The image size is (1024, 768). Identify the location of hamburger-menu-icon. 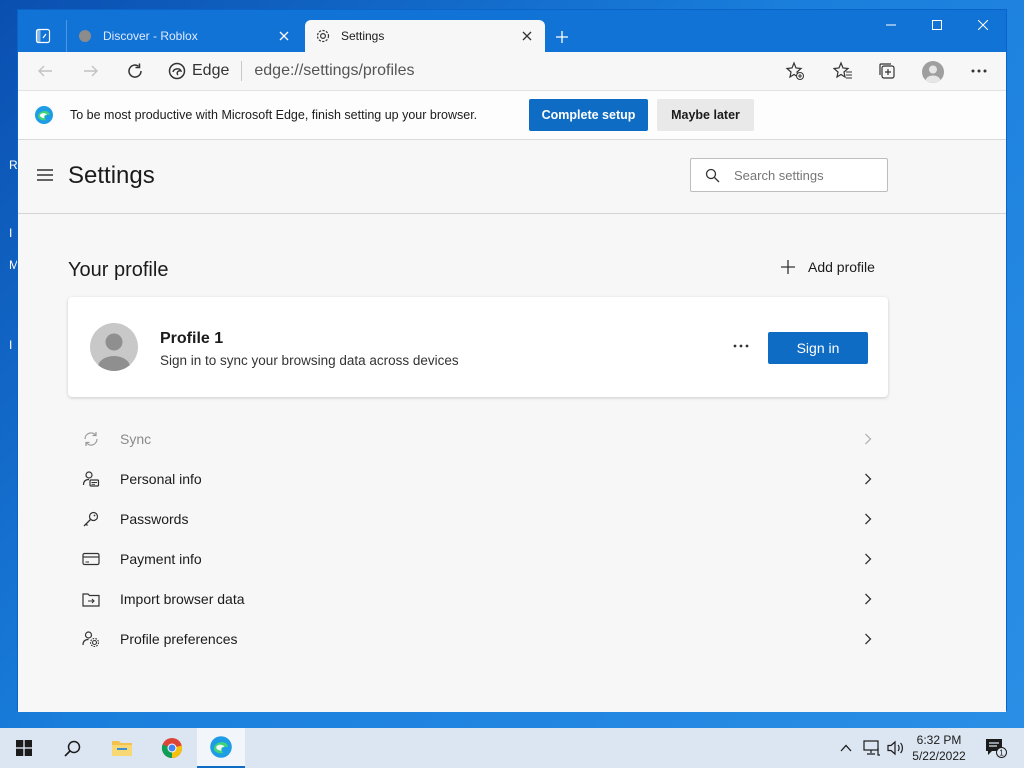
(45, 177).